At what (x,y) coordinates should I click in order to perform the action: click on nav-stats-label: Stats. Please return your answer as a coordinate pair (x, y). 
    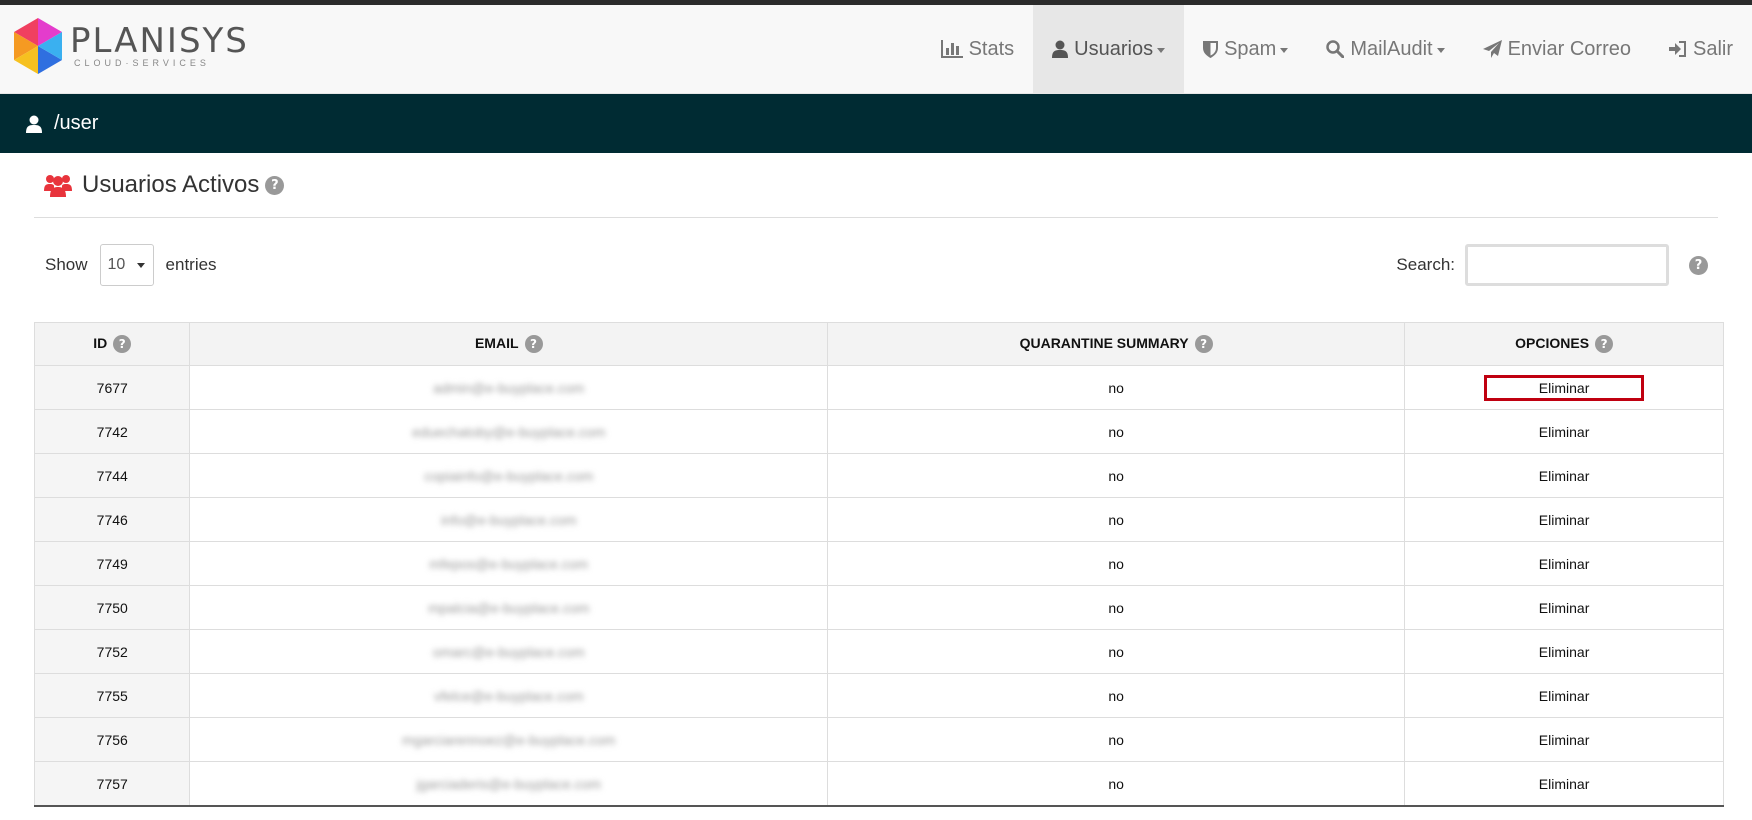
    Looking at the image, I should click on (991, 48).